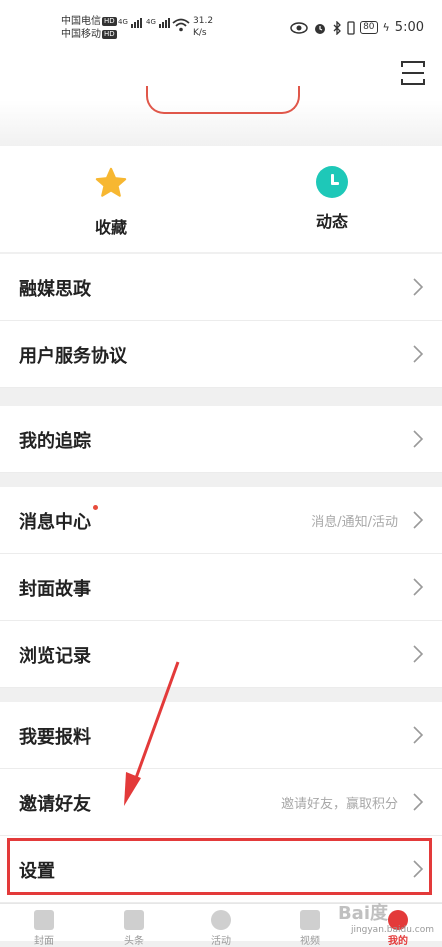 The height and width of the screenshot is (947, 442). I want to click on dynamics-label: 动态, so click(331, 221).